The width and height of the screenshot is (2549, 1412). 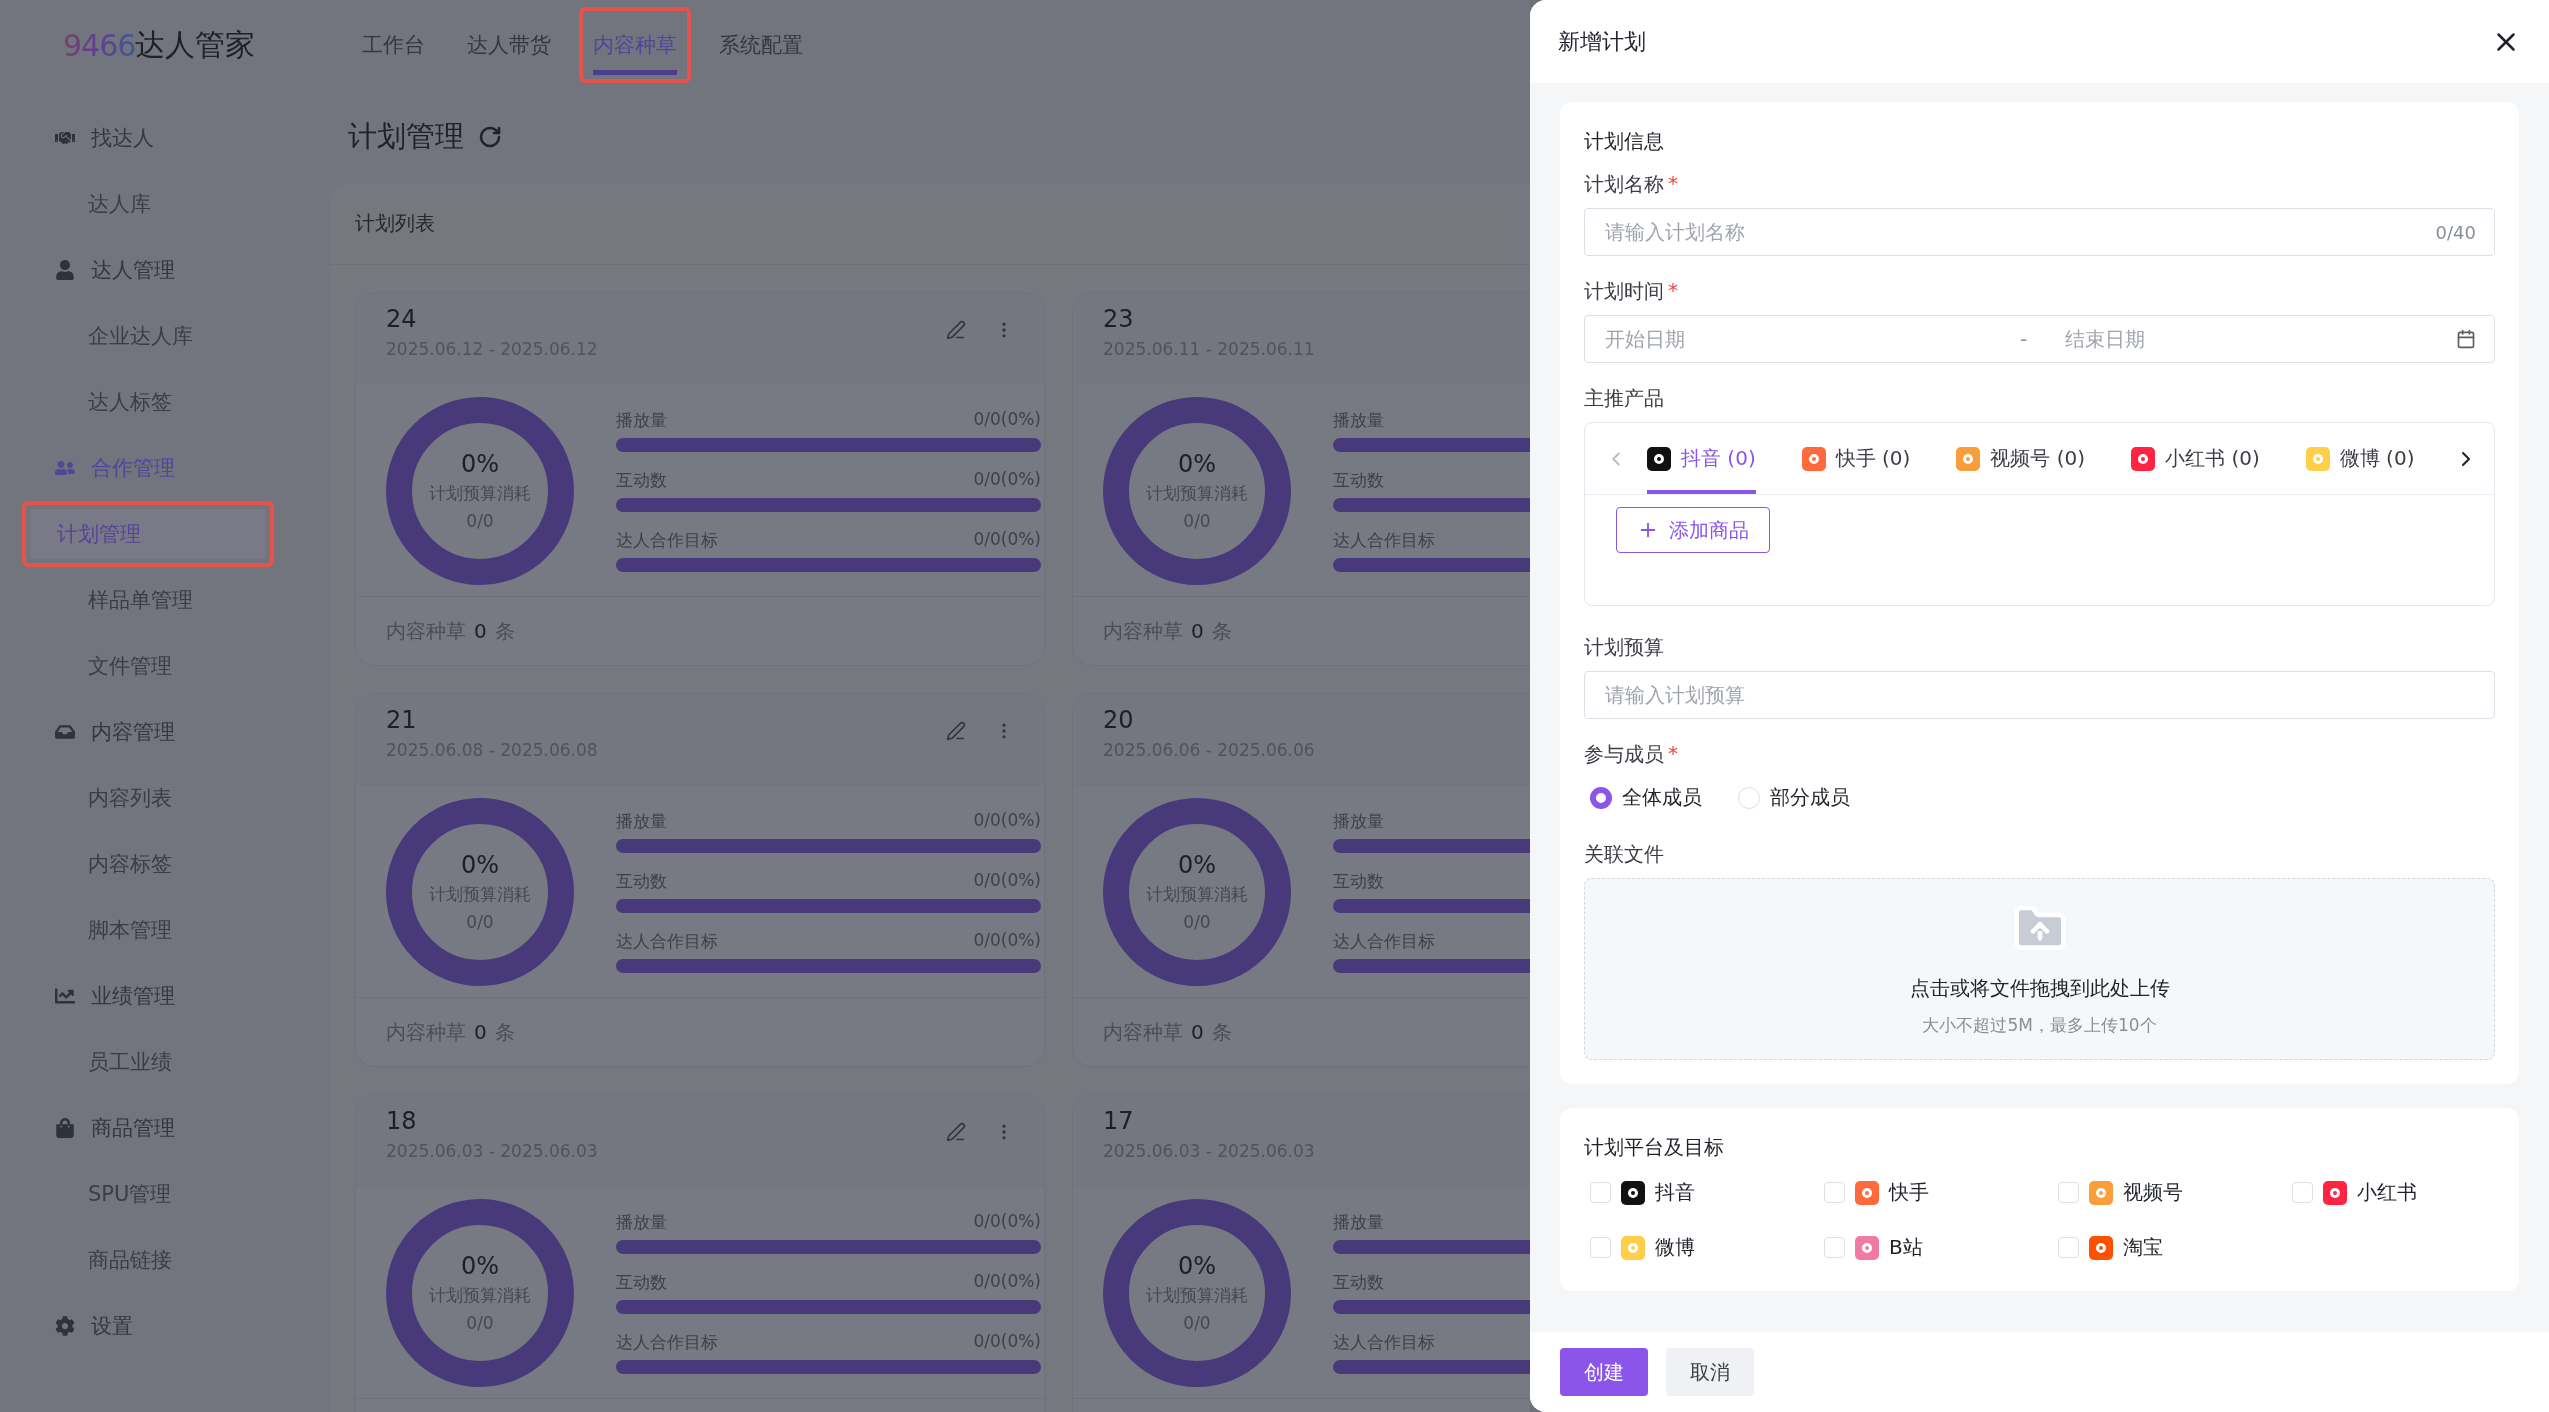 I want to click on upload-limit: 大小不超过5M，最多上传10个, so click(x=2039, y=1025).